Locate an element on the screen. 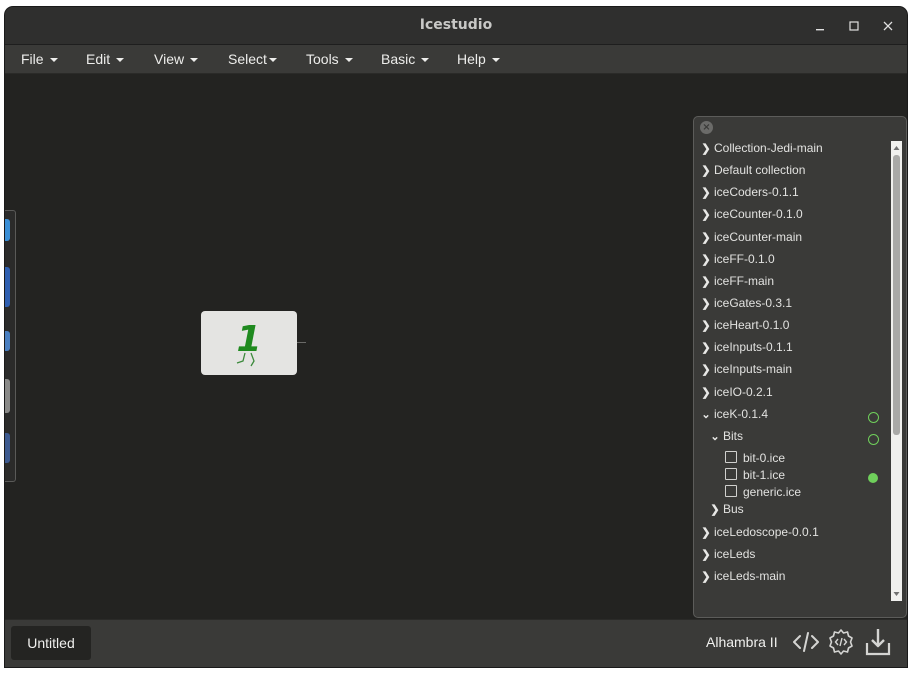  collection-label: iceIO-0.2.1 is located at coordinates (743, 392).